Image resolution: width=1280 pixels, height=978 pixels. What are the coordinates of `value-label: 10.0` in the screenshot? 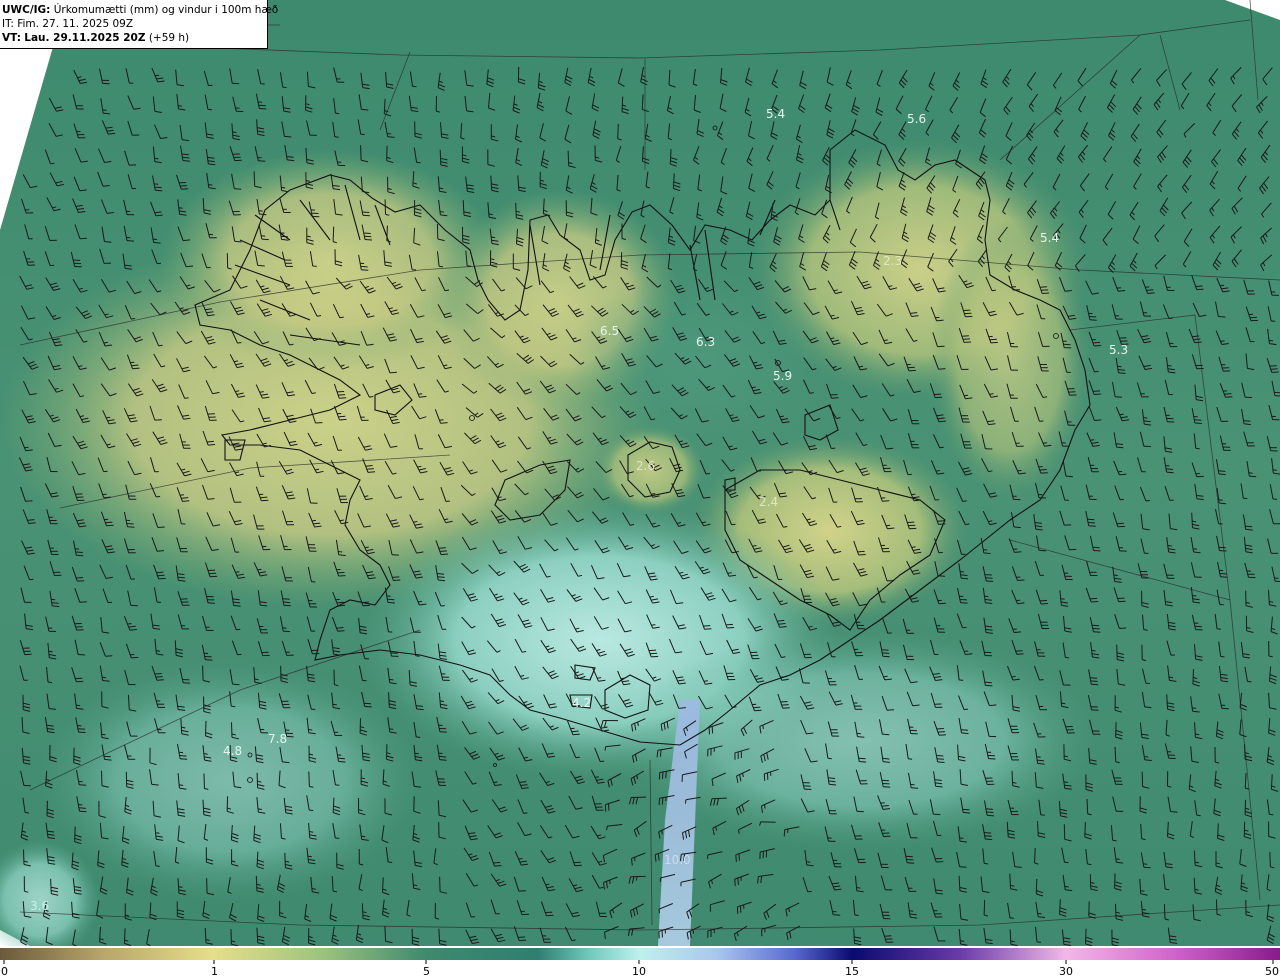 It's located at (677, 860).